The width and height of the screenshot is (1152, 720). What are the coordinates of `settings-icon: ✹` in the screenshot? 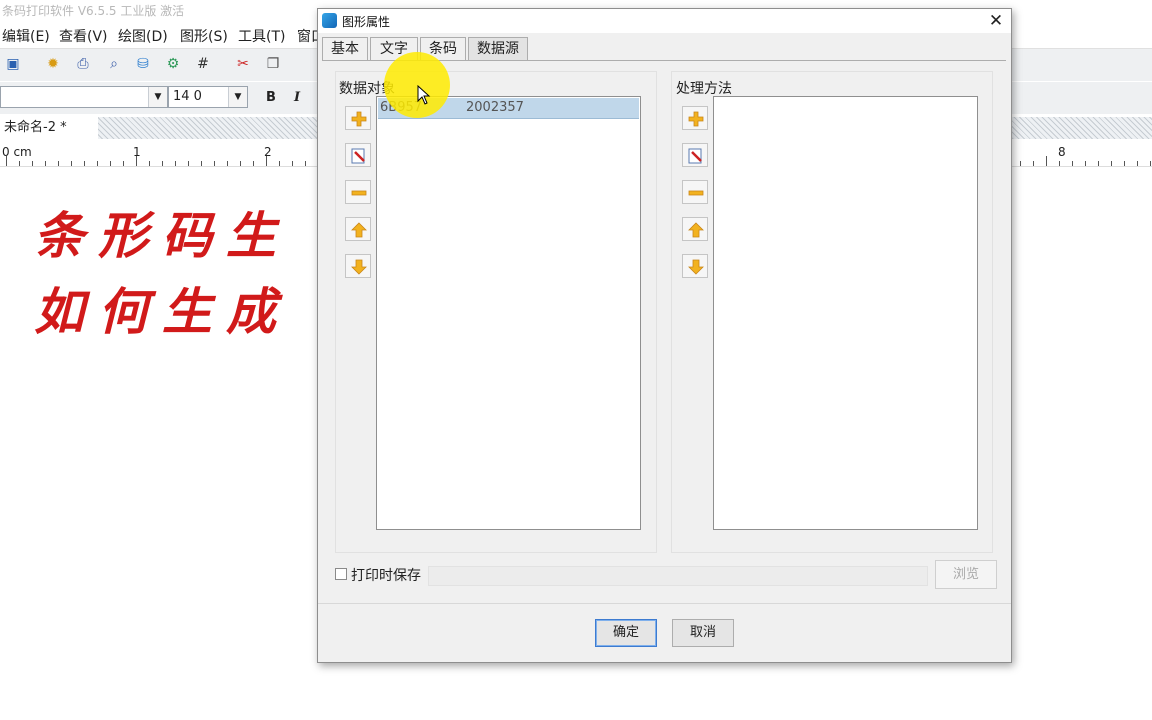 It's located at (53, 64).